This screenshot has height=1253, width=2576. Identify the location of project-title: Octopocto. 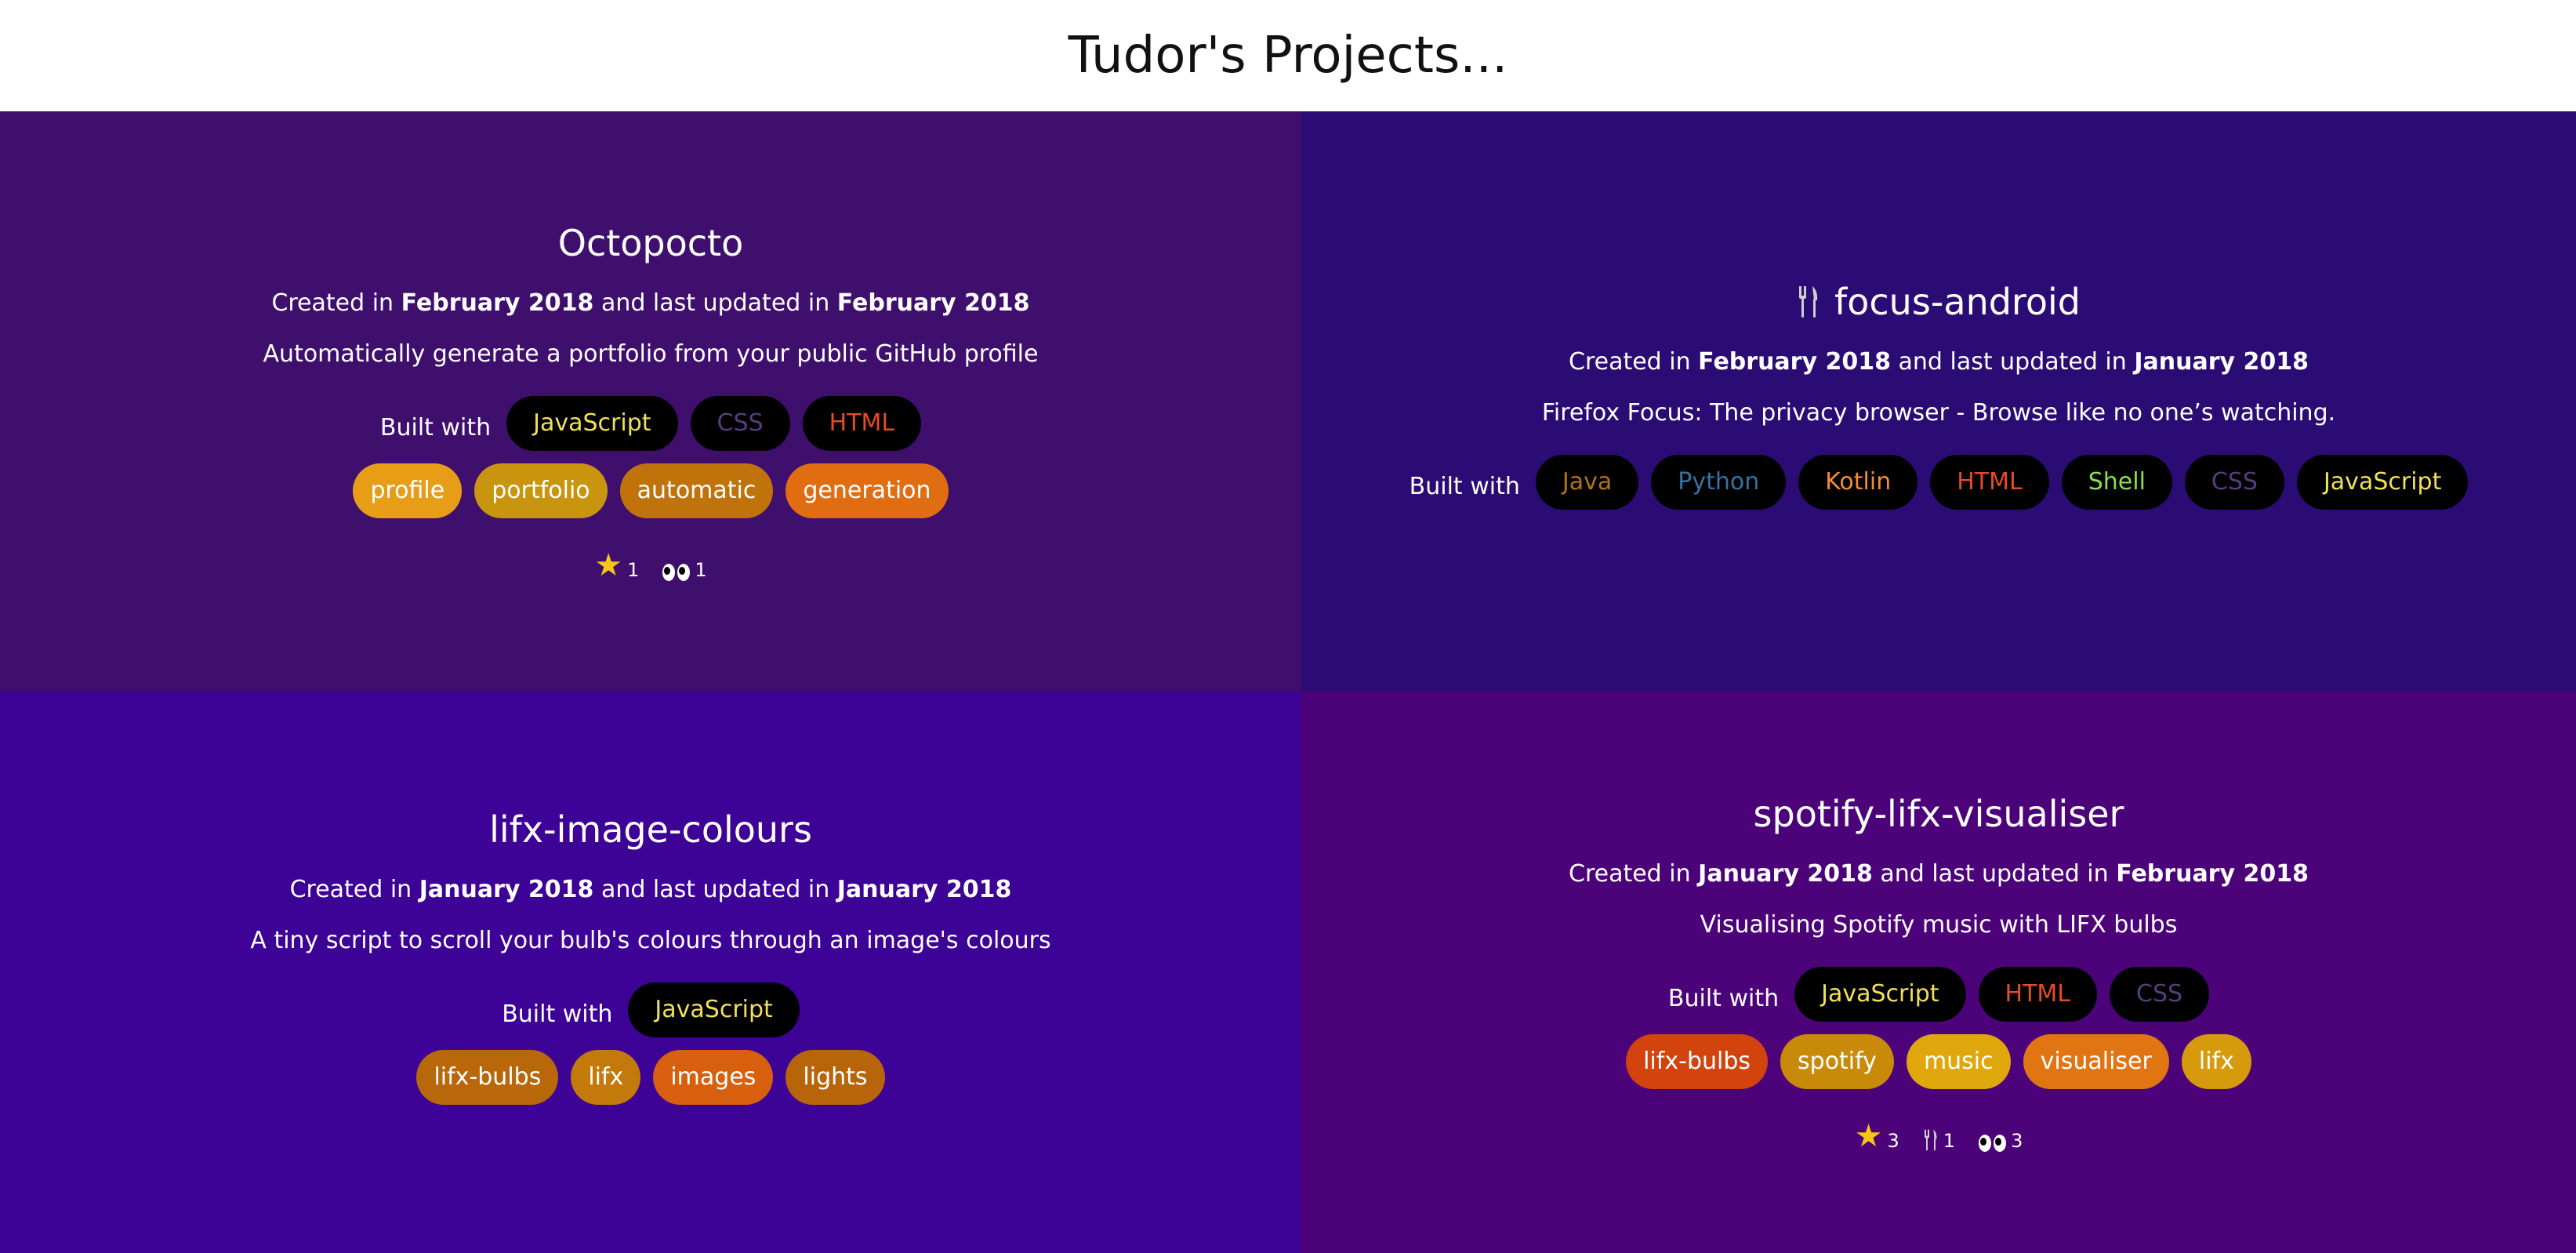
(651, 243).